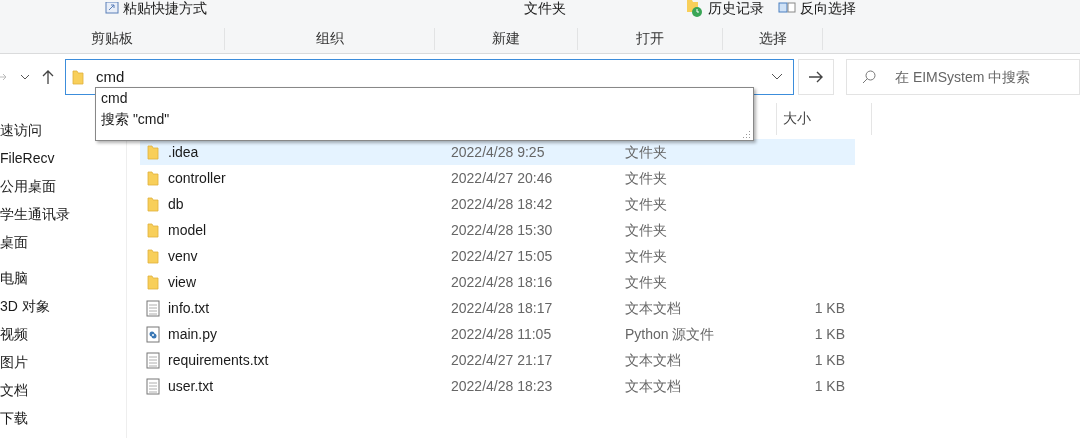 This screenshot has height=440, width=1080. What do you see at coordinates (153, 334) in the screenshot?
I see `python-file-icon` at bounding box center [153, 334].